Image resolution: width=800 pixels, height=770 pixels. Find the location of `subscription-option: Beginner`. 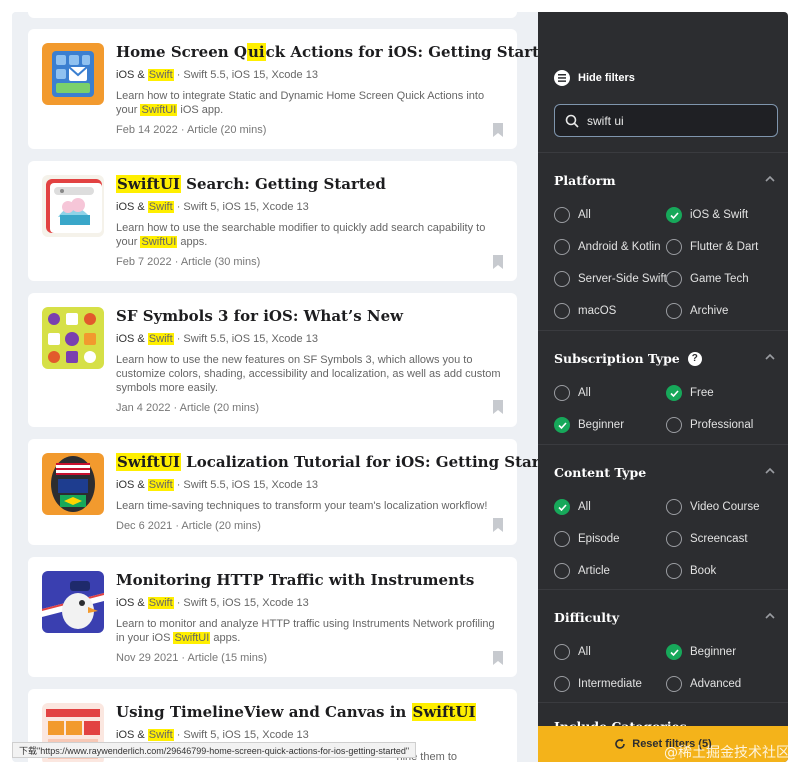

subscription-option: Beginner is located at coordinates (589, 425).